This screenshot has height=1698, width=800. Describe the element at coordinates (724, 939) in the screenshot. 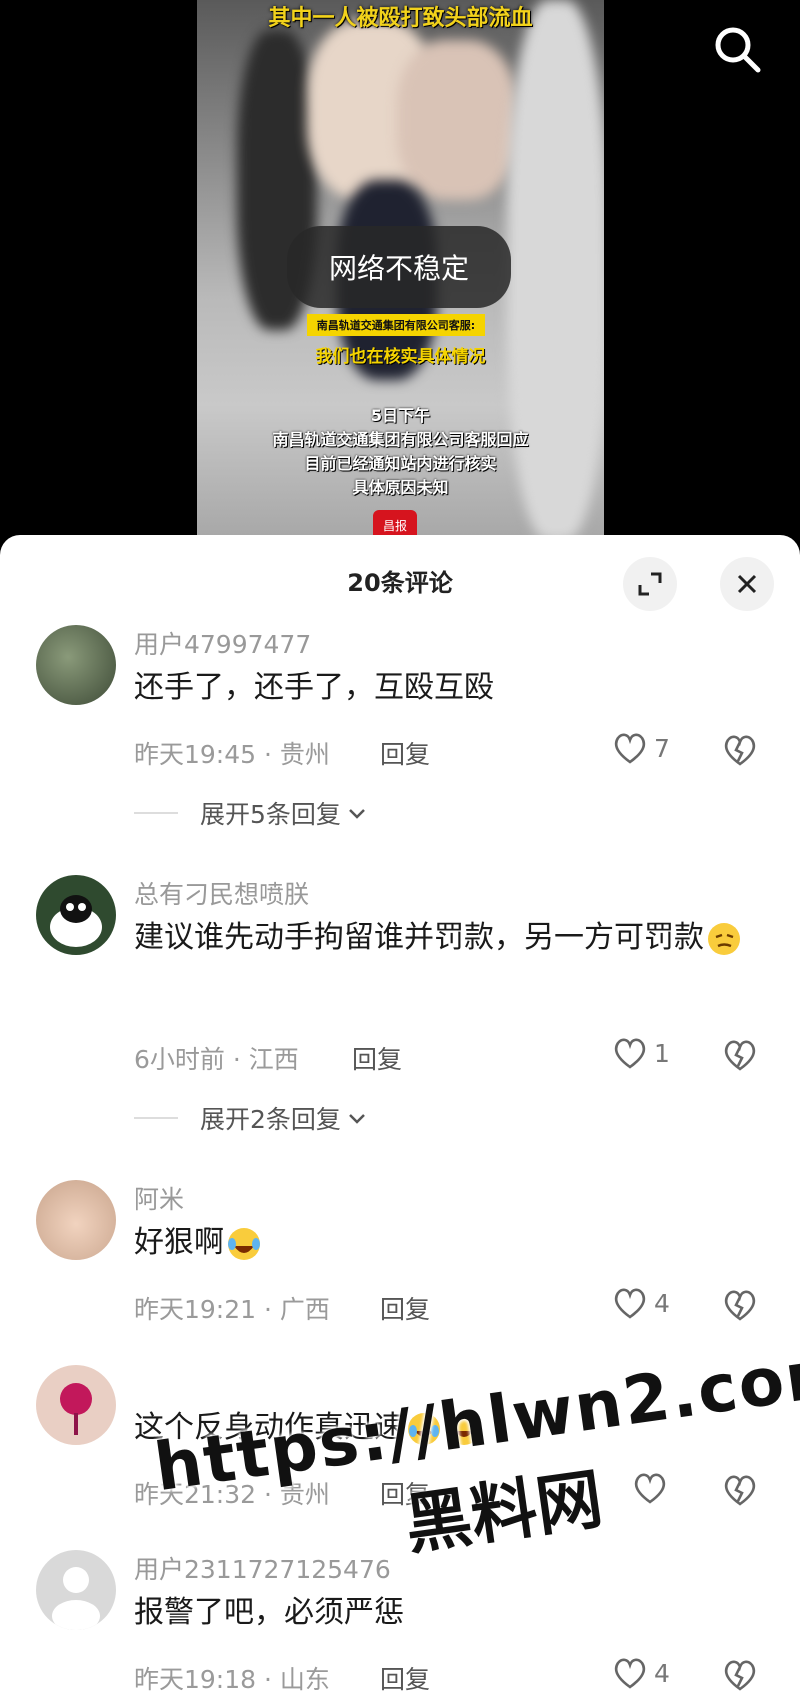

I see `smirk-emoji-icon` at that location.